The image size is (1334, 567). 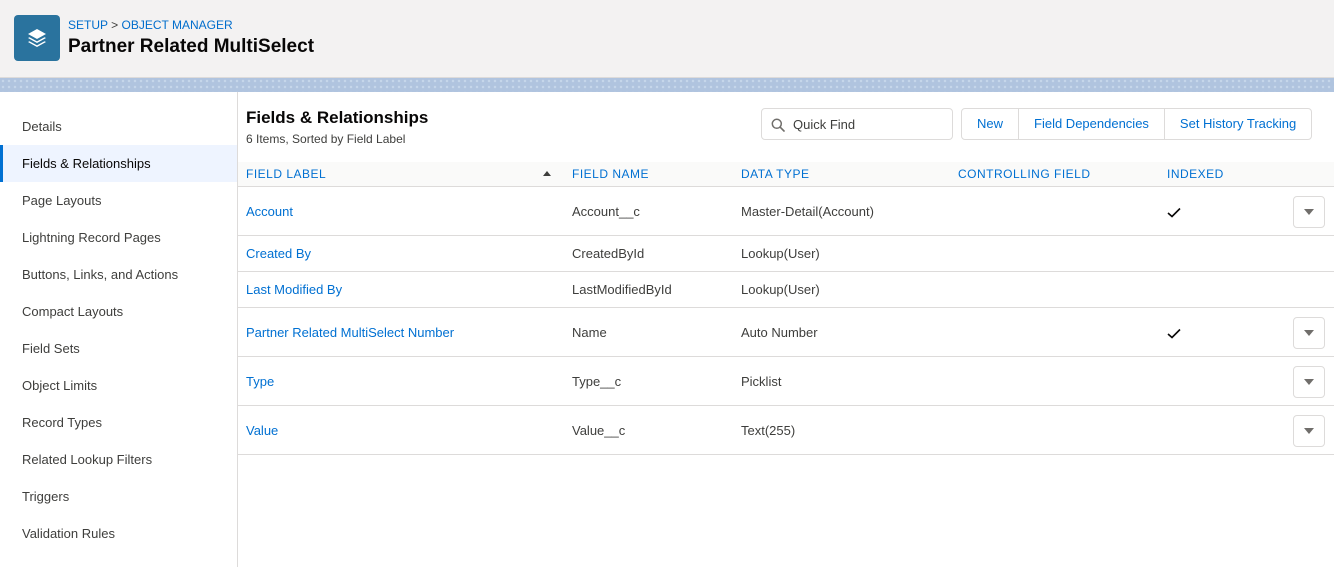 What do you see at coordinates (597, 381) in the screenshot?
I see `field-name-cell: Type__c` at bounding box center [597, 381].